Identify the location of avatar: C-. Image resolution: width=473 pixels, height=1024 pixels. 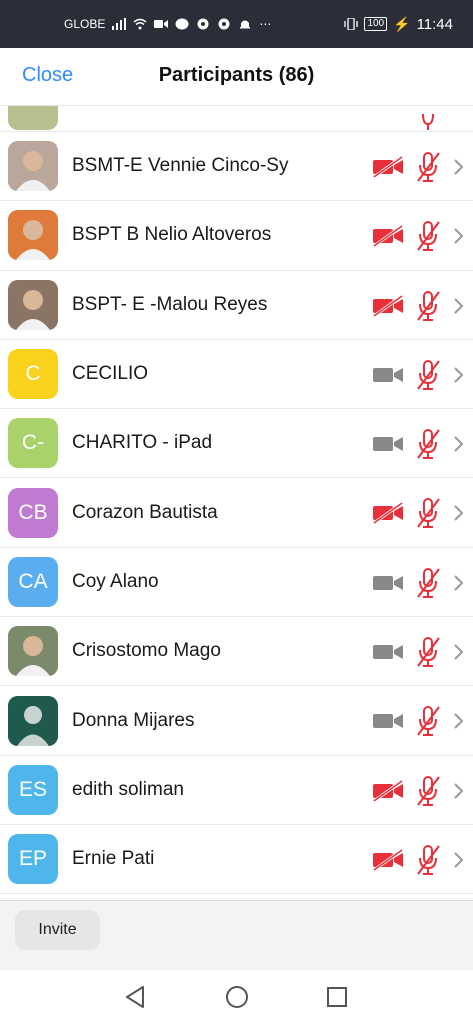
(33, 443).